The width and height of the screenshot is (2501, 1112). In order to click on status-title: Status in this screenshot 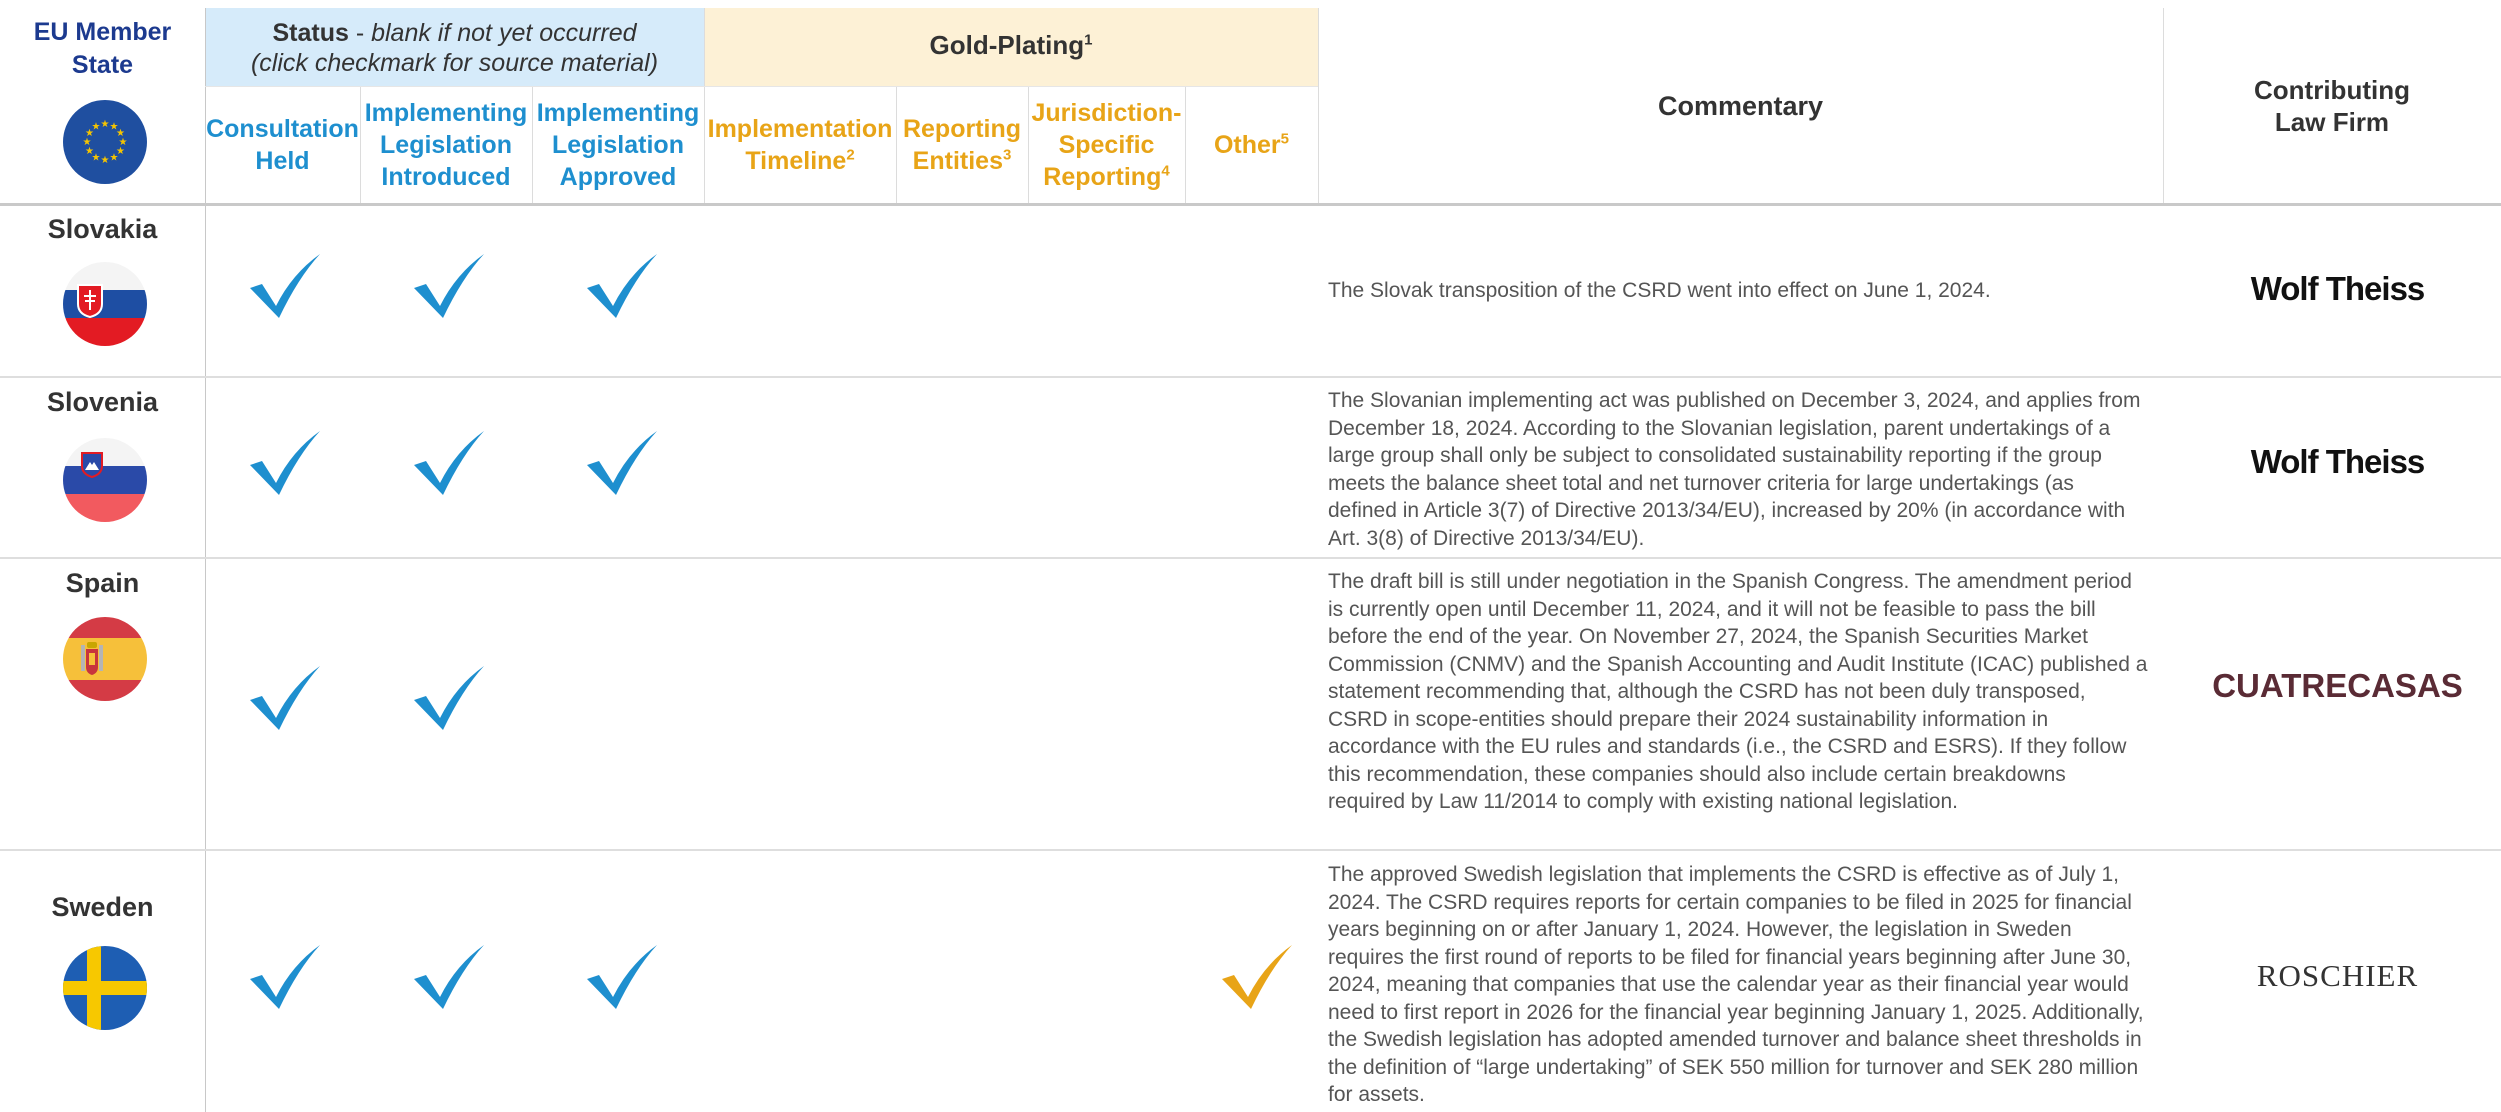, I will do `click(310, 33)`.